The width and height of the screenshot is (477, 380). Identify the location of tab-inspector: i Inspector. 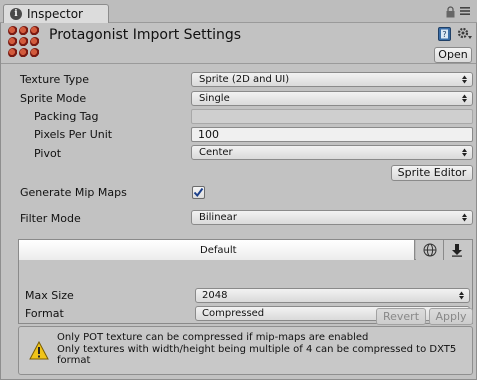
(56, 13).